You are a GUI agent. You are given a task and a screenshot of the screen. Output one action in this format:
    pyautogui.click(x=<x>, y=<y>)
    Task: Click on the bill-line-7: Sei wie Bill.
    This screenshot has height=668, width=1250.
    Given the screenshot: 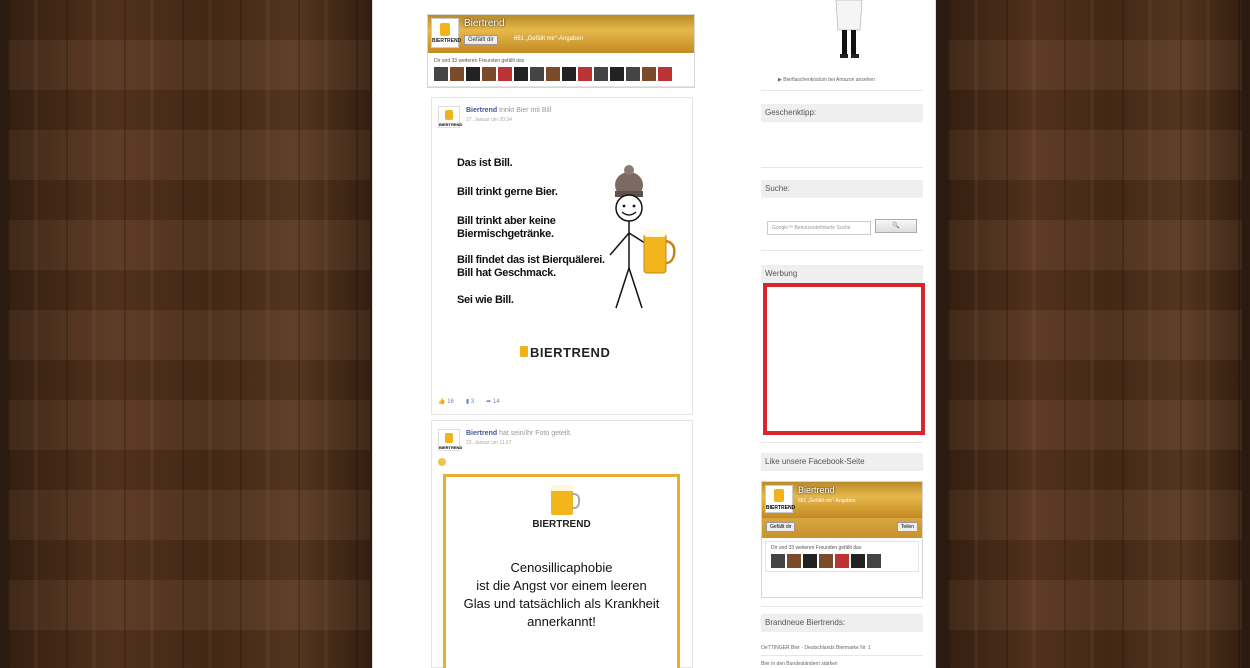 What is the action you would take?
    pyautogui.click(x=485, y=300)
    